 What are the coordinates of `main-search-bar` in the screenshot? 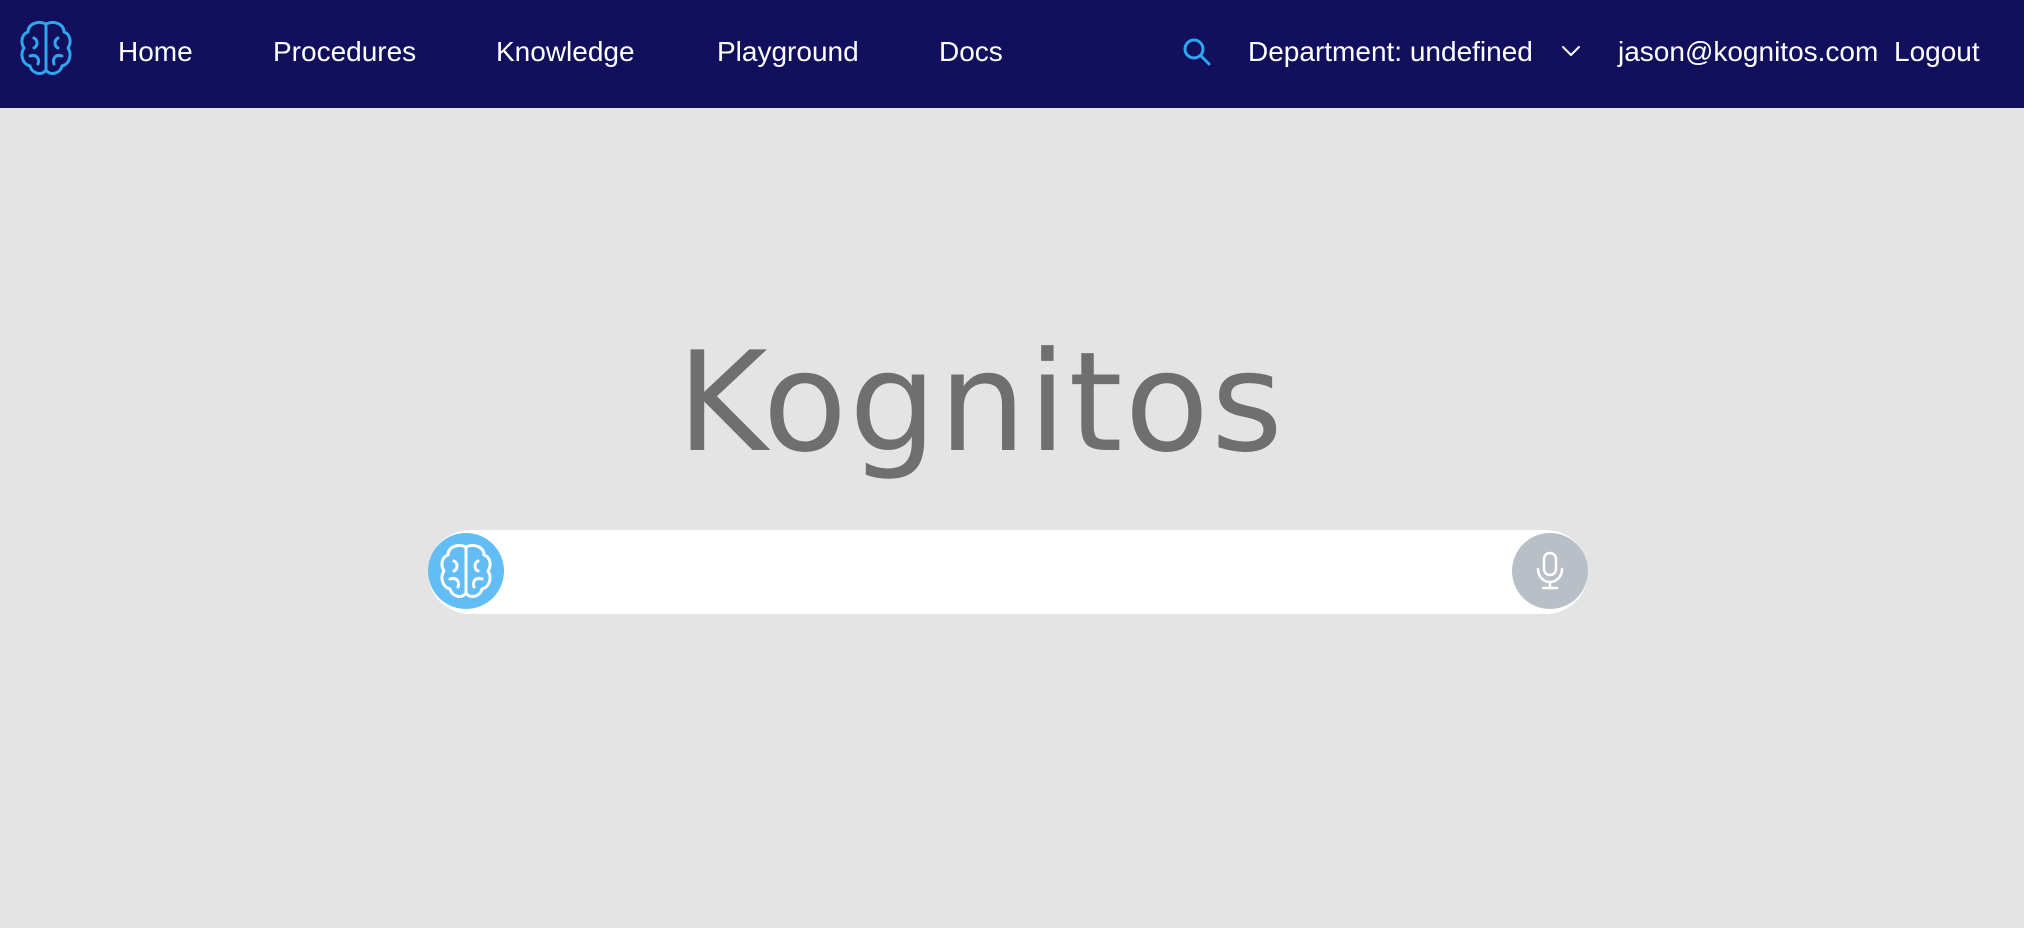 It's located at (1008, 573).